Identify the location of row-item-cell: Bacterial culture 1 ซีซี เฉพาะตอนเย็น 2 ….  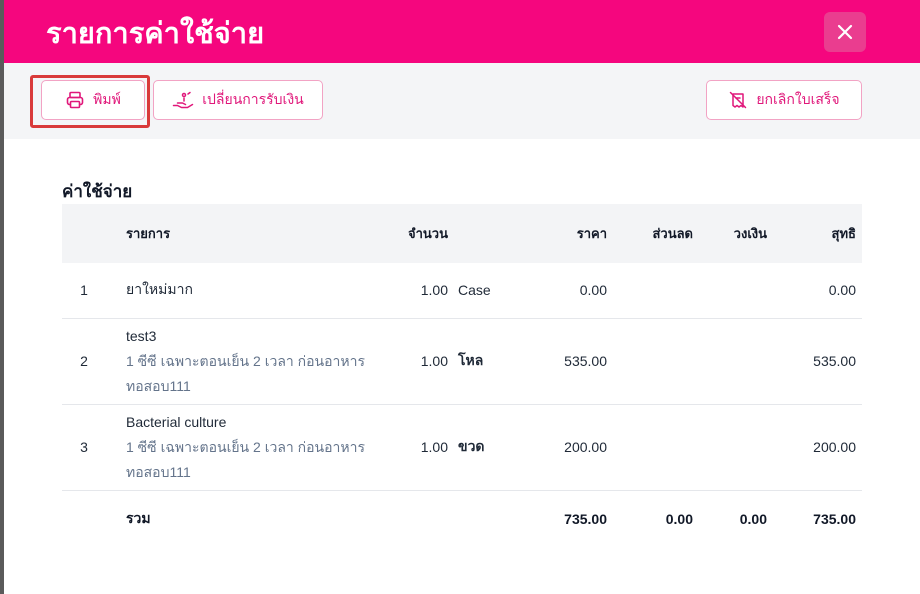
(251, 447).